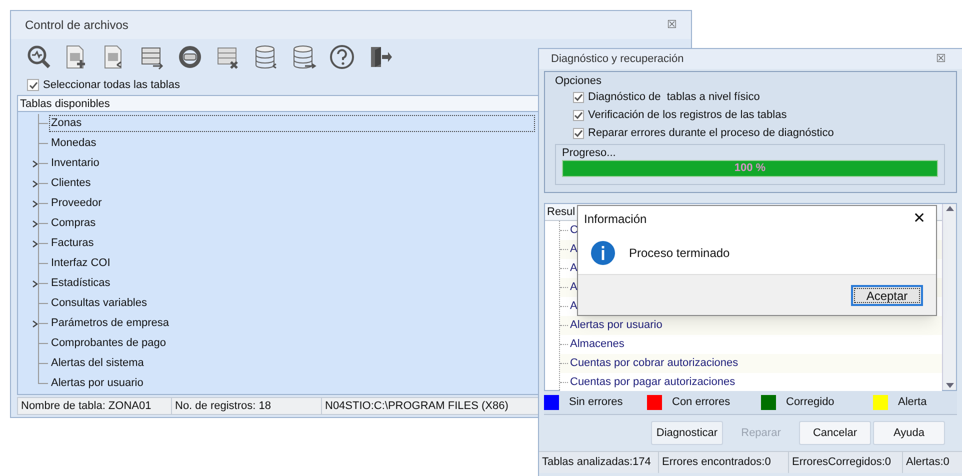 This screenshot has width=962, height=476. I want to click on result-item: Cuentas por pagar autorizaciones, so click(653, 382).